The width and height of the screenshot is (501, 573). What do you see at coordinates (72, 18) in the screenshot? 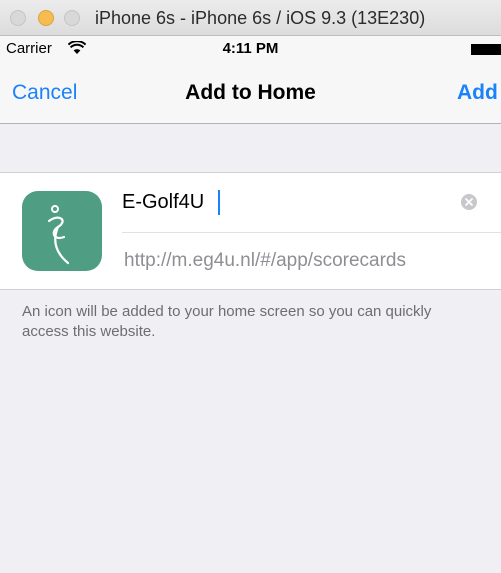
I see `window-zoom-button` at bounding box center [72, 18].